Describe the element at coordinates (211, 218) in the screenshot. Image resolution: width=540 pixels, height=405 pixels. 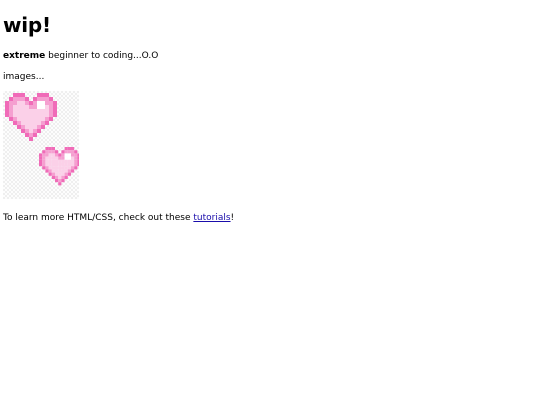
I see `tutorials-link: tutorials` at that location.